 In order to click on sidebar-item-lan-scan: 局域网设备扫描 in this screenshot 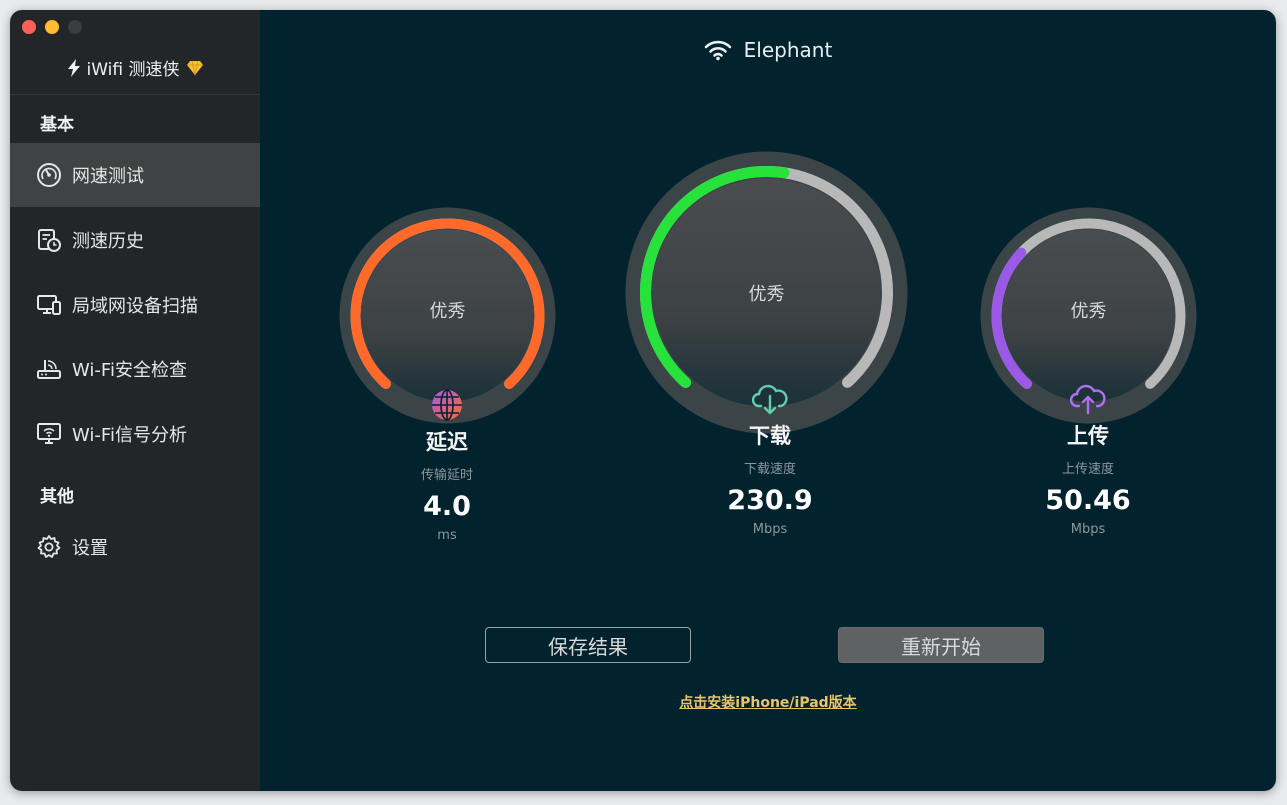, I will do `click(135, 305)`.